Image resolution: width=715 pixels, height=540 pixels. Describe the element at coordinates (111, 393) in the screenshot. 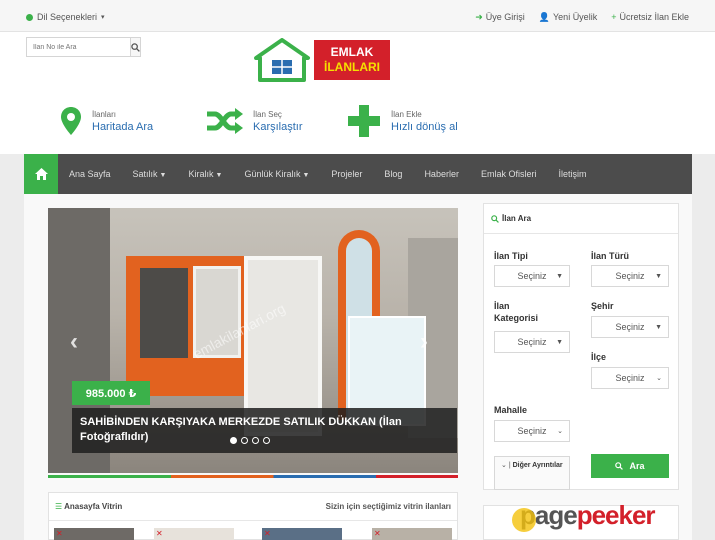

I see `slide-price-badge: 985.000 ₺` at that location.